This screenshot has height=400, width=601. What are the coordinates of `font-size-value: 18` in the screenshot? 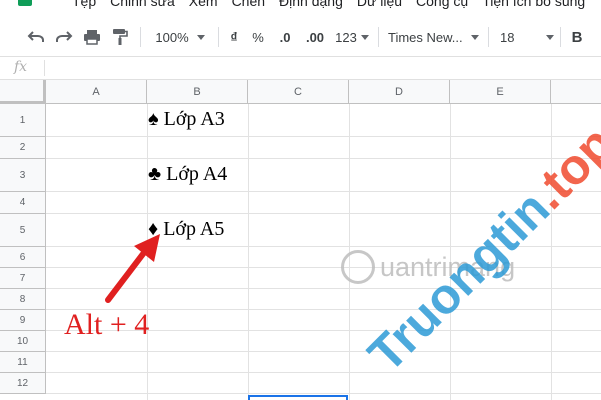 It's located at (507, 37).